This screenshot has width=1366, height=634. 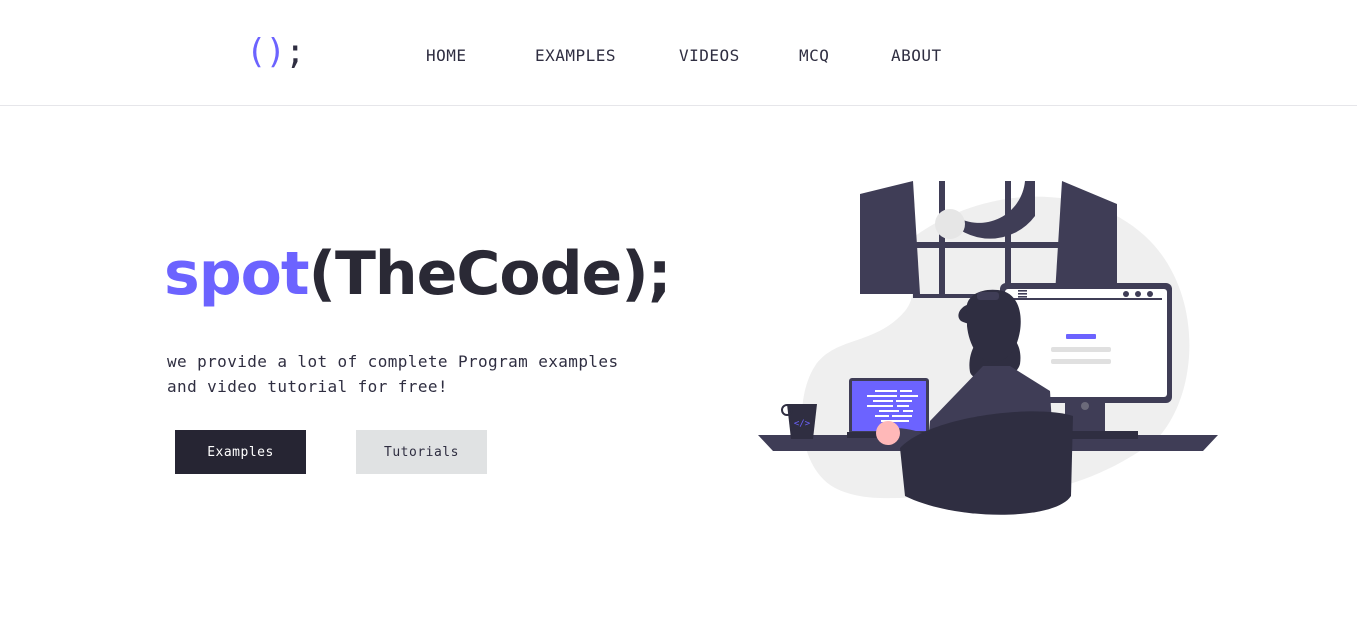 What do you see at coordinates (295, 52) in the screenshot?
I see `logo-semicolon: ;` at bounding box center [295, 52].